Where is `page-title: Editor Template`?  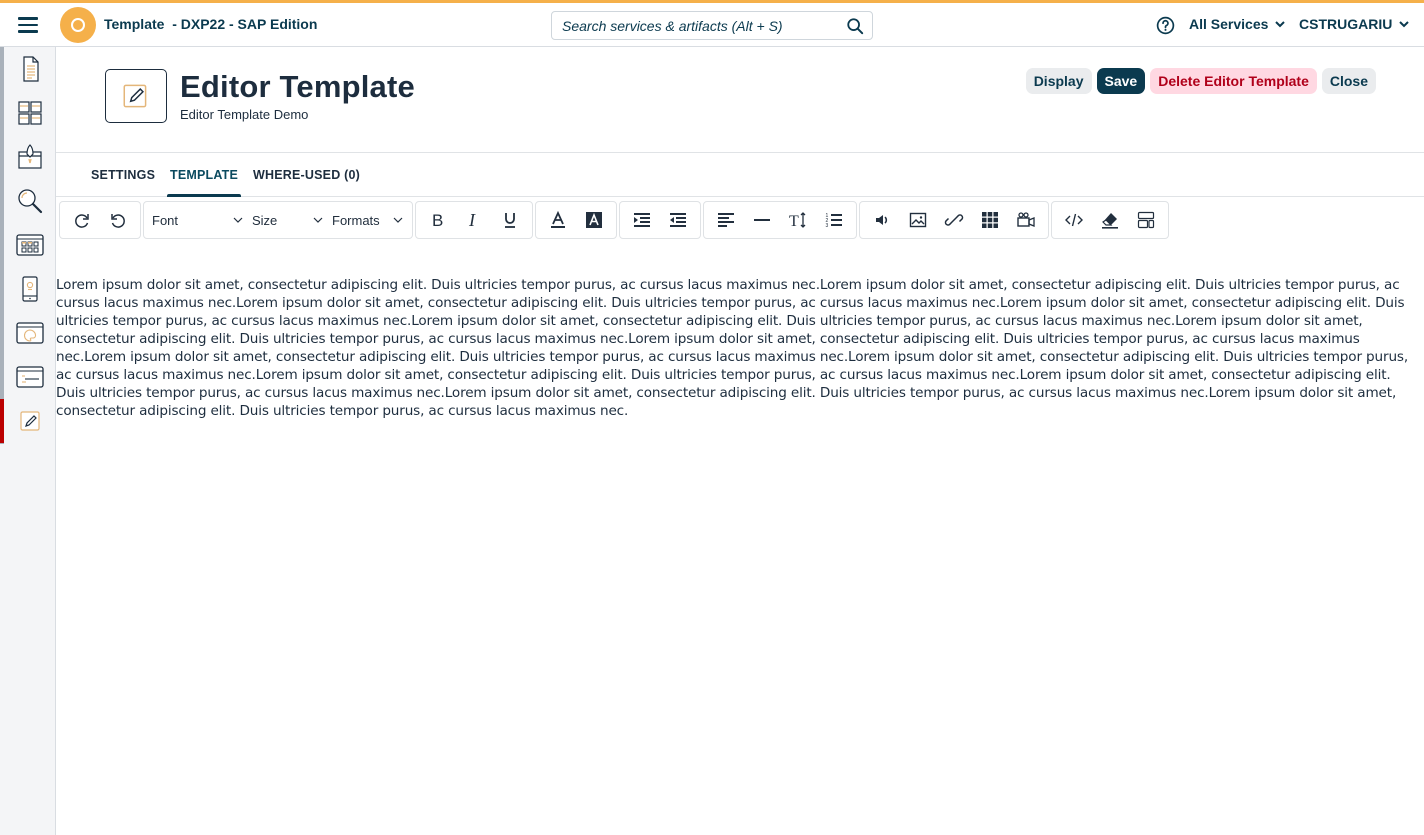 page-title: Editor Template is located at coordinates (297, 86).